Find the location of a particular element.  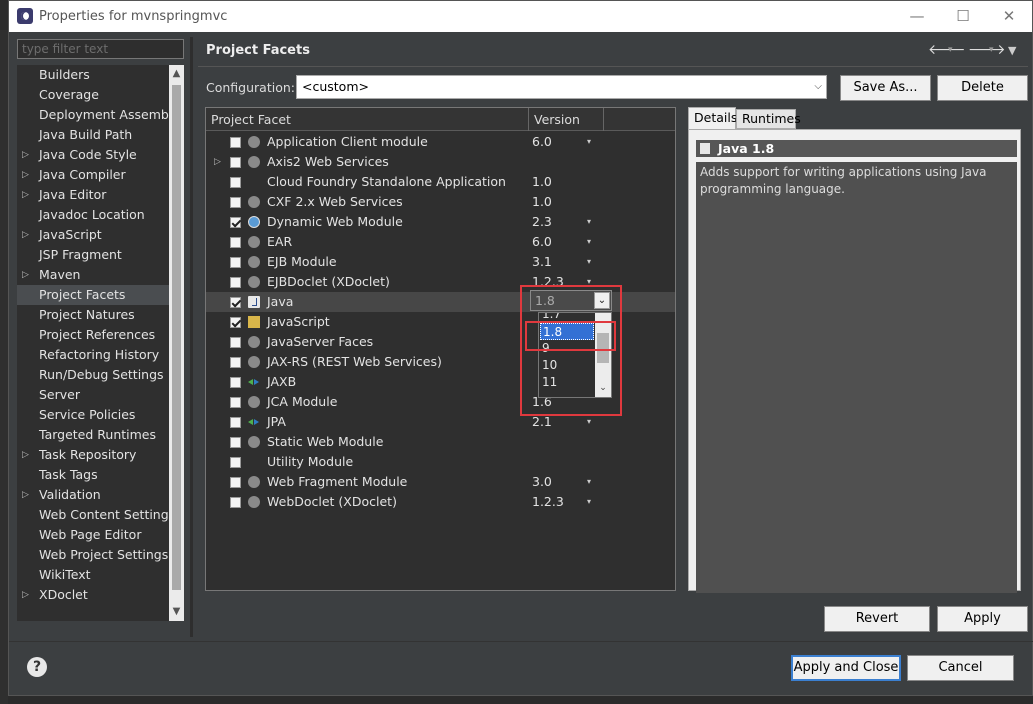

scroll-down-icon: ▼ is located at coordinates (176, 612).